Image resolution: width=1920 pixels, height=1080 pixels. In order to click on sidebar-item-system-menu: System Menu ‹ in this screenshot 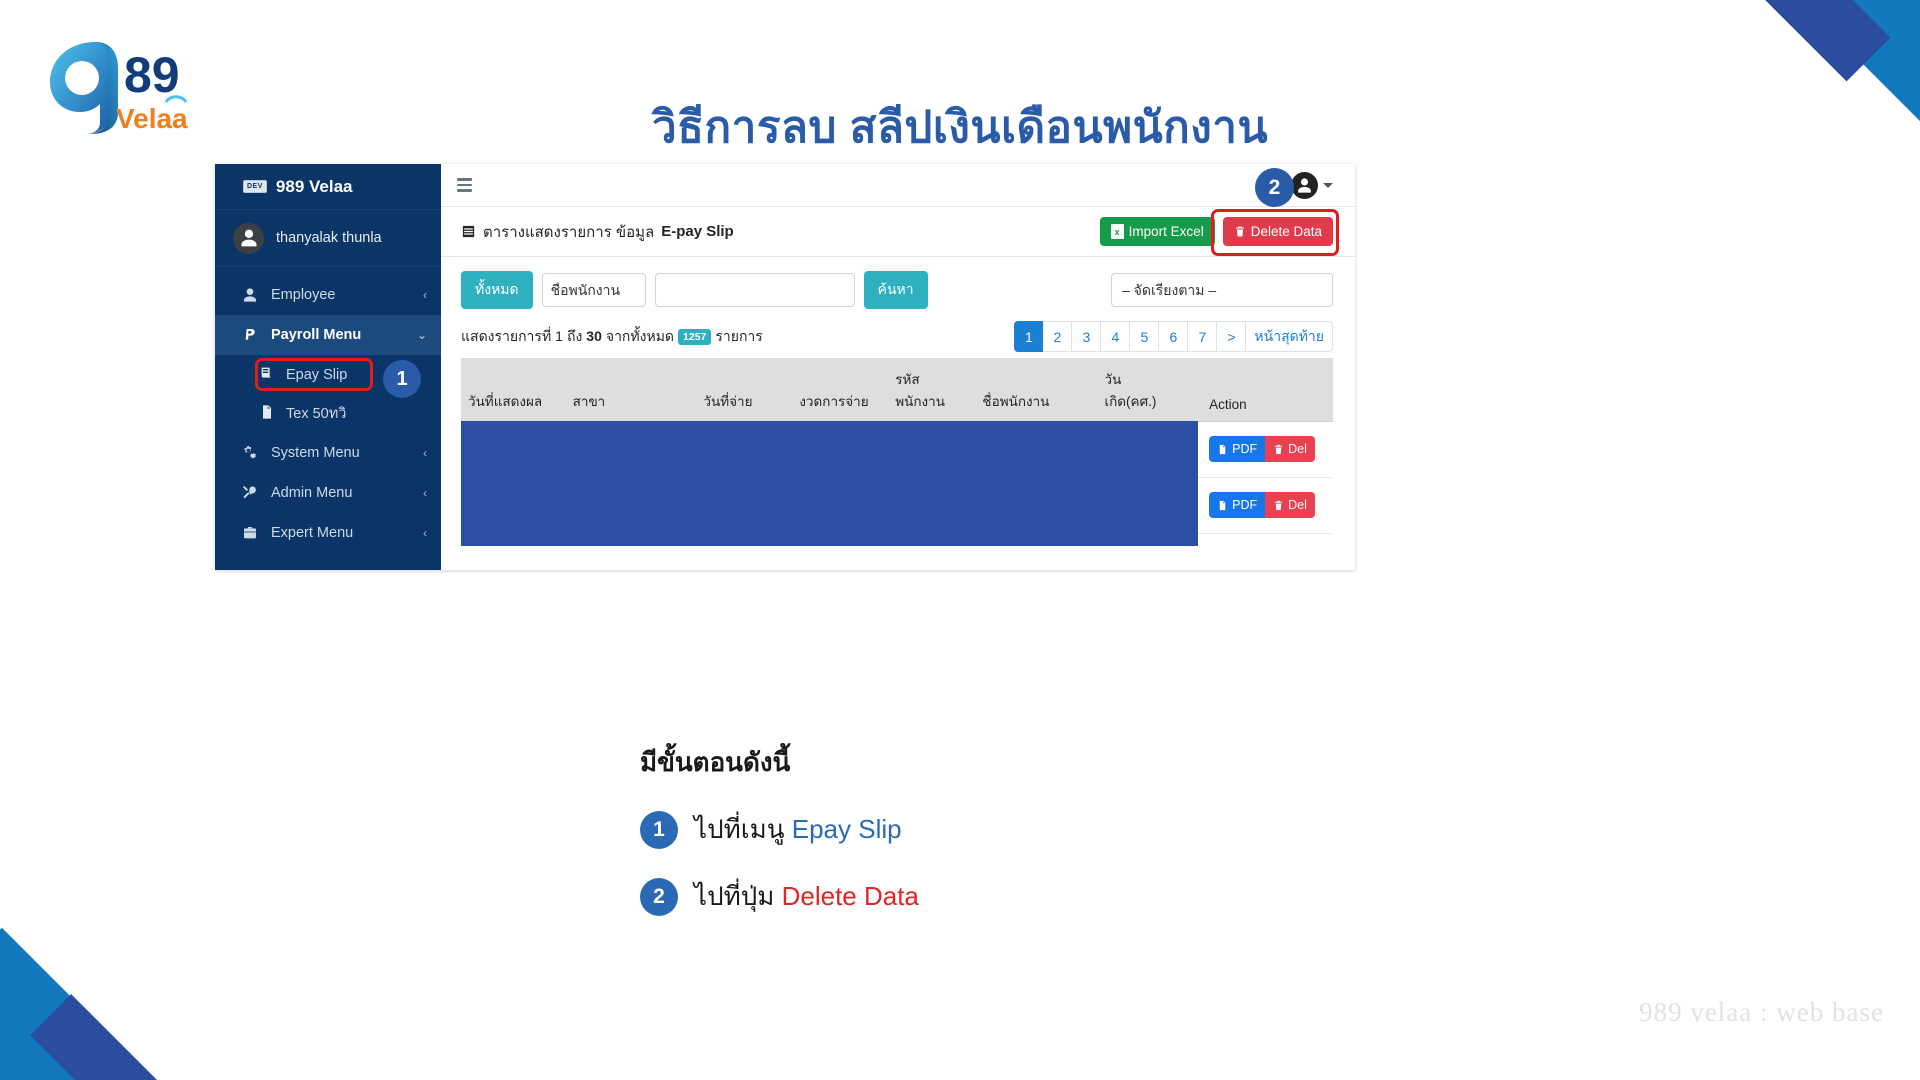, I will do `click(328, 453)`.